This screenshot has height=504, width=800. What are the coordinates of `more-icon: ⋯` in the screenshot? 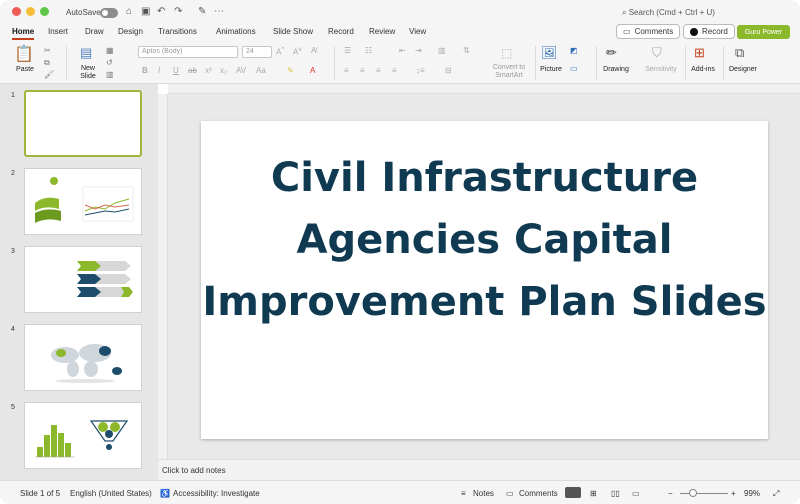 It's located at (219, 11).